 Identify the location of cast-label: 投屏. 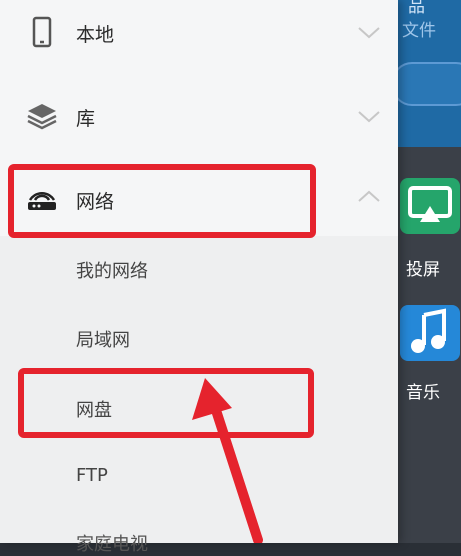
(423, 270).